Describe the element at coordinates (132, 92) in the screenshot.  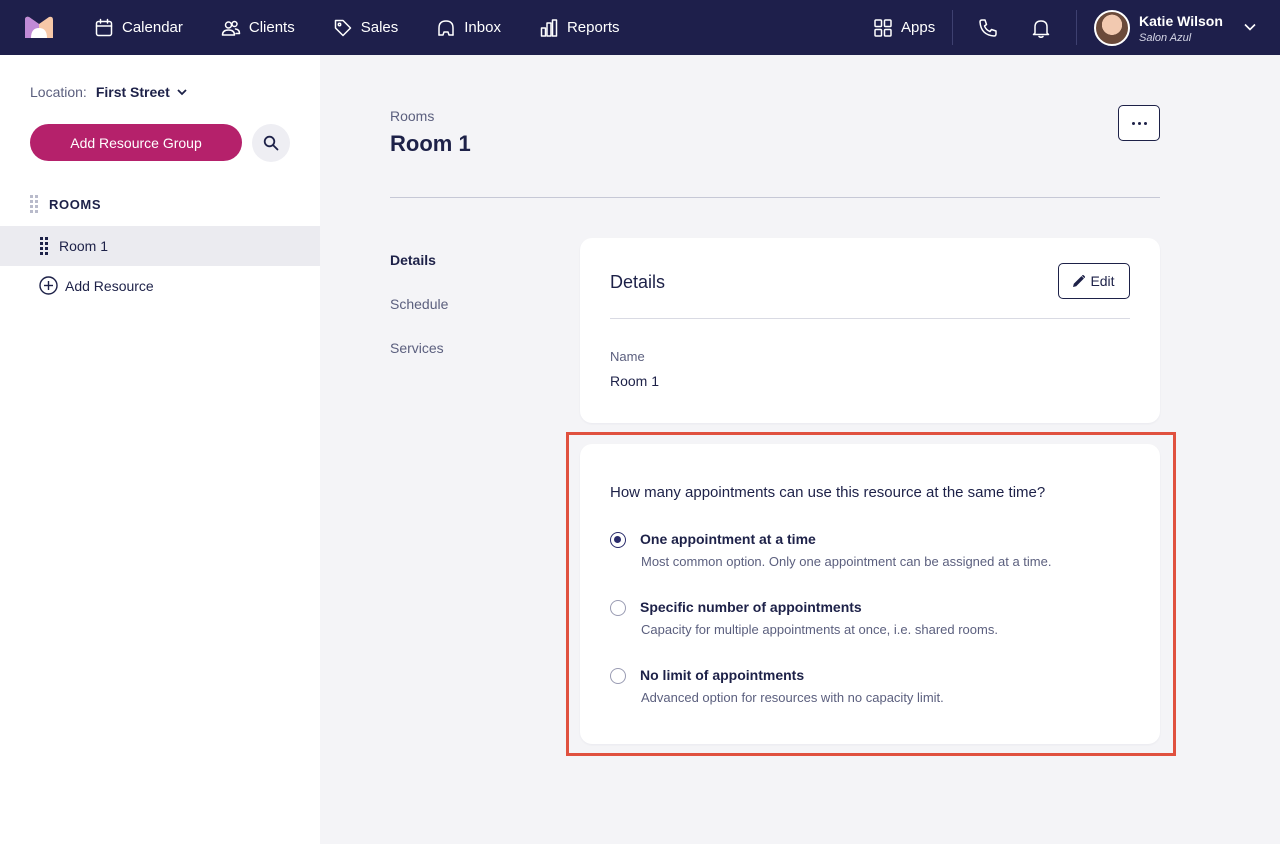
I see `location-value: First Street` at that location.